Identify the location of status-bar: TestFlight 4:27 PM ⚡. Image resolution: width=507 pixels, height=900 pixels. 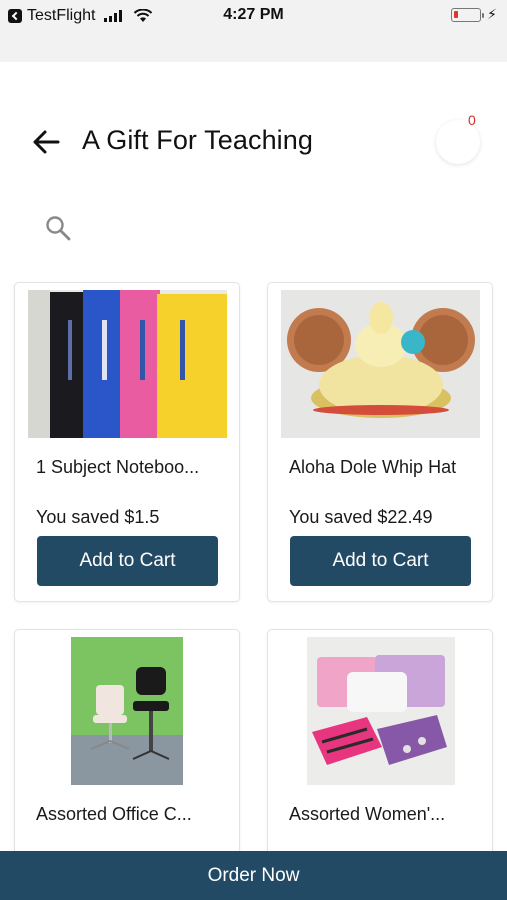
(253, 31).